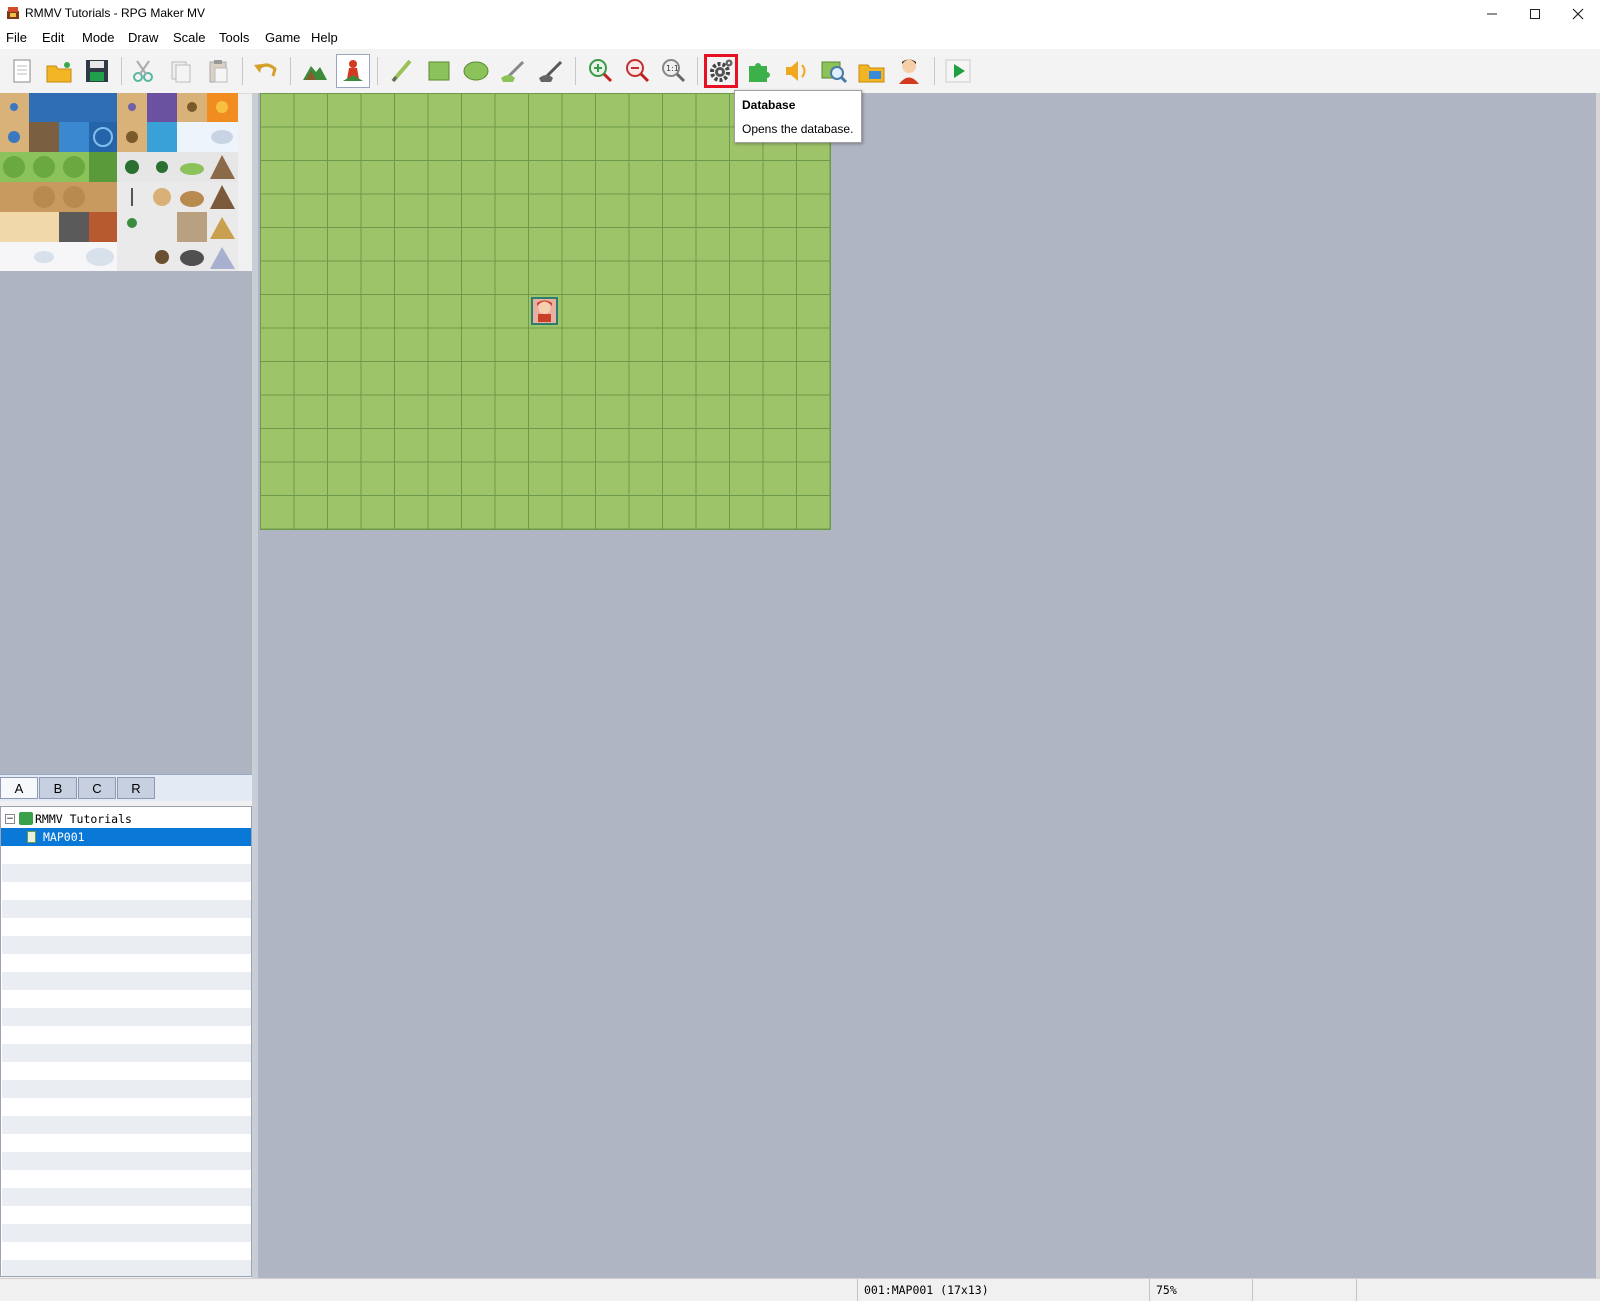 The width and height of the screenshot is (1600, 1301). Describe the element at coordinates (800, 1289) in the screenshot. I see `status-bar: 001:MAP001 (17x13) 75%` at that location.